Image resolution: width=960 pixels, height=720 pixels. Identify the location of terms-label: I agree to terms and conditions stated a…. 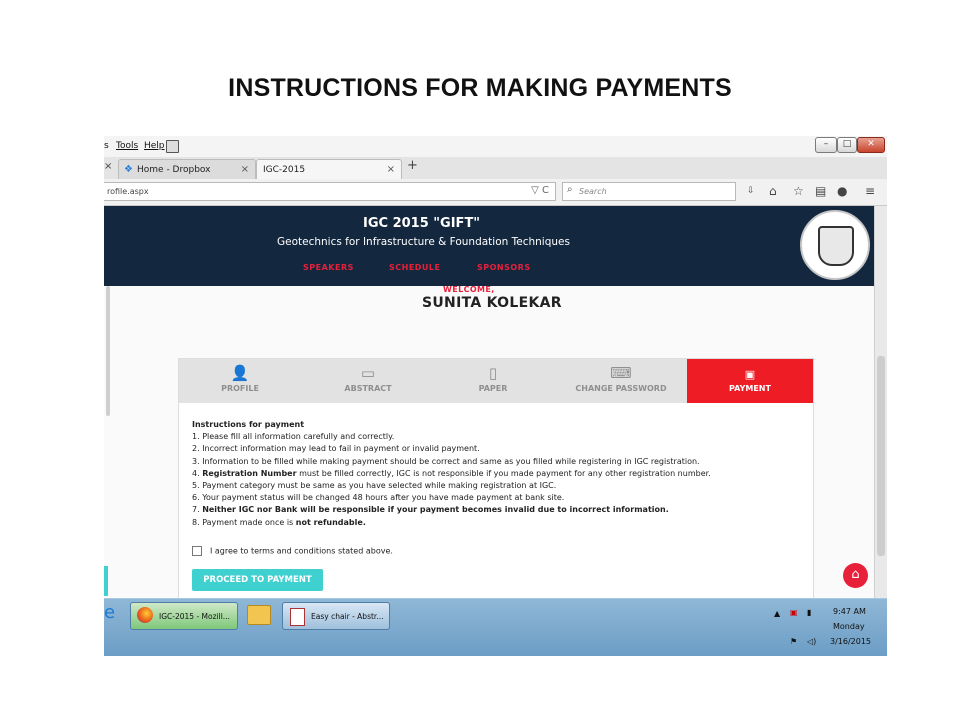
(301, 551).